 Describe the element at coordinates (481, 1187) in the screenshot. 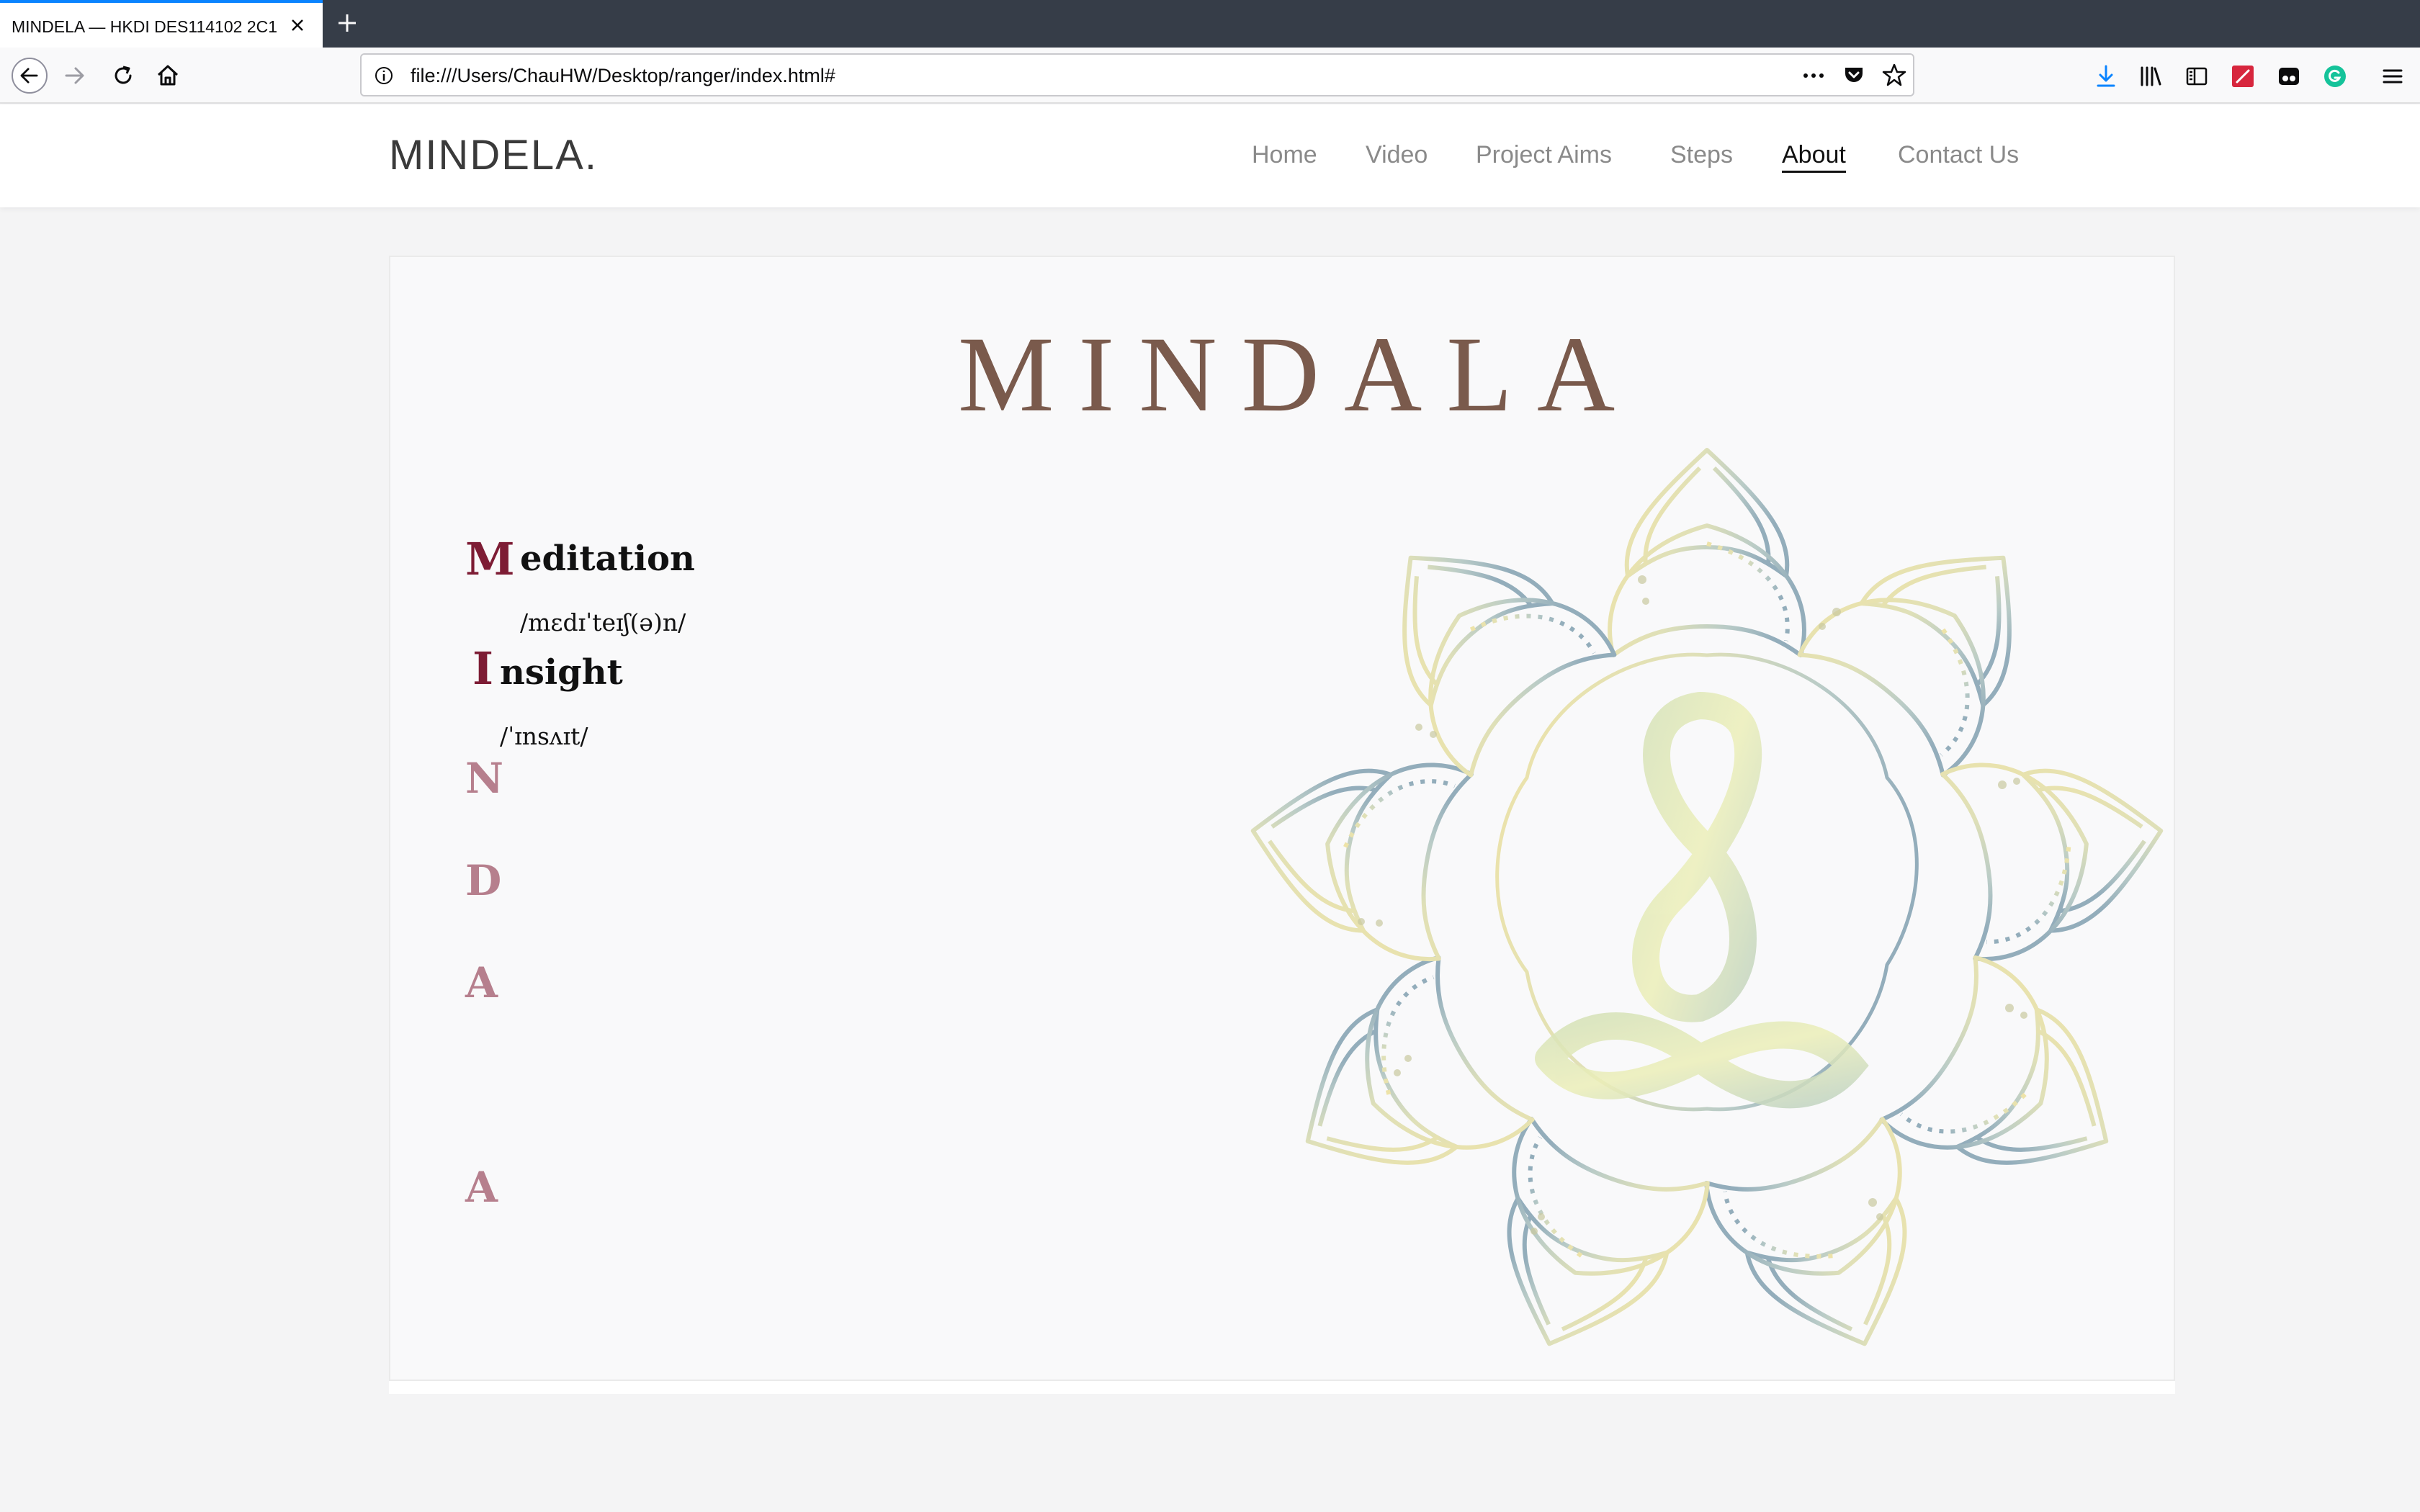

I see `acronym-letter-a-second: A` at that location.